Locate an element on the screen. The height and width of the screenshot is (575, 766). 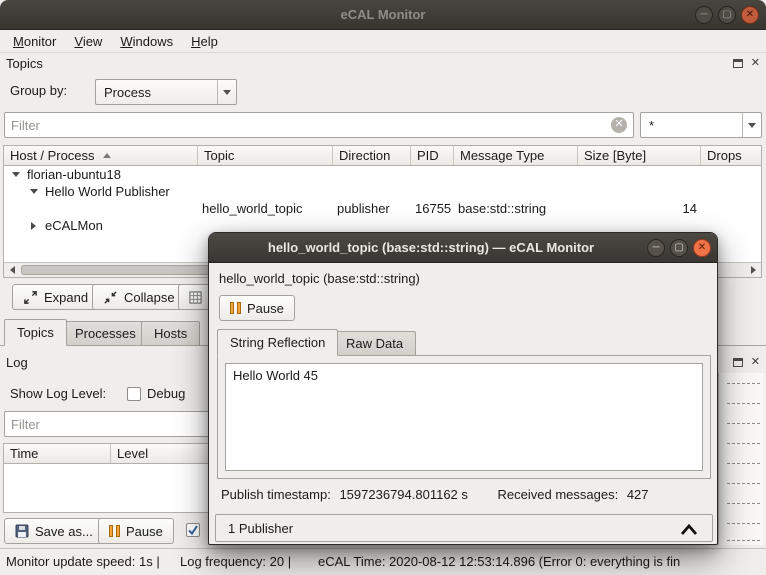
log-panel-title: Log is located at coordinates (17, 362).